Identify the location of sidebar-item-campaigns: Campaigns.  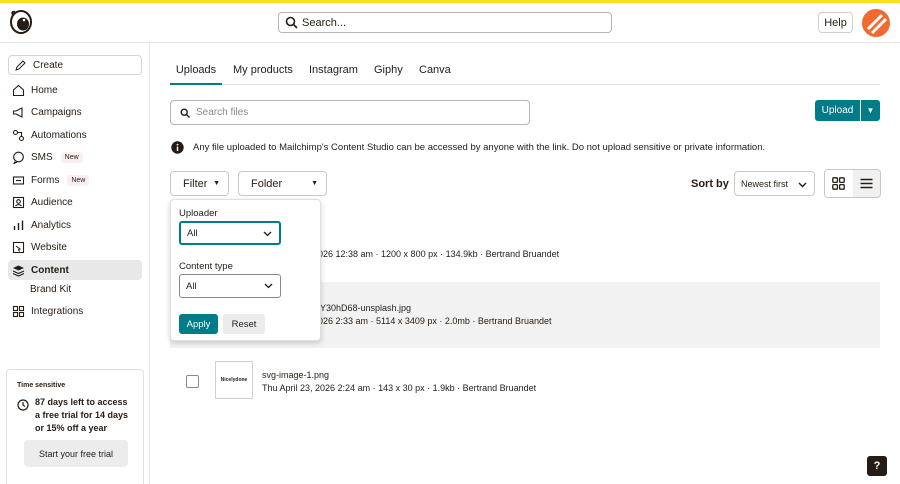
(75, 112).